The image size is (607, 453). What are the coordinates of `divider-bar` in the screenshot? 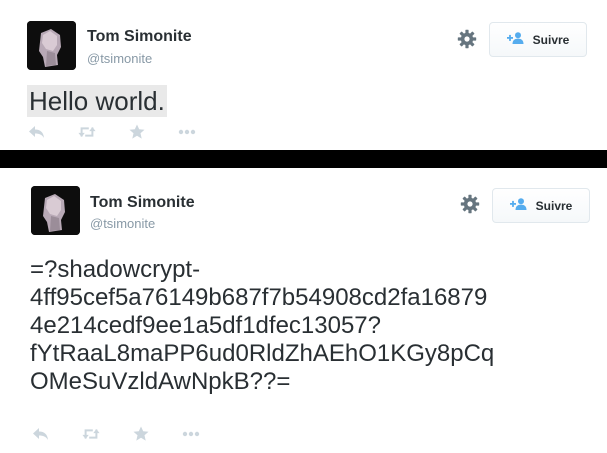 It's located at (303, 159).